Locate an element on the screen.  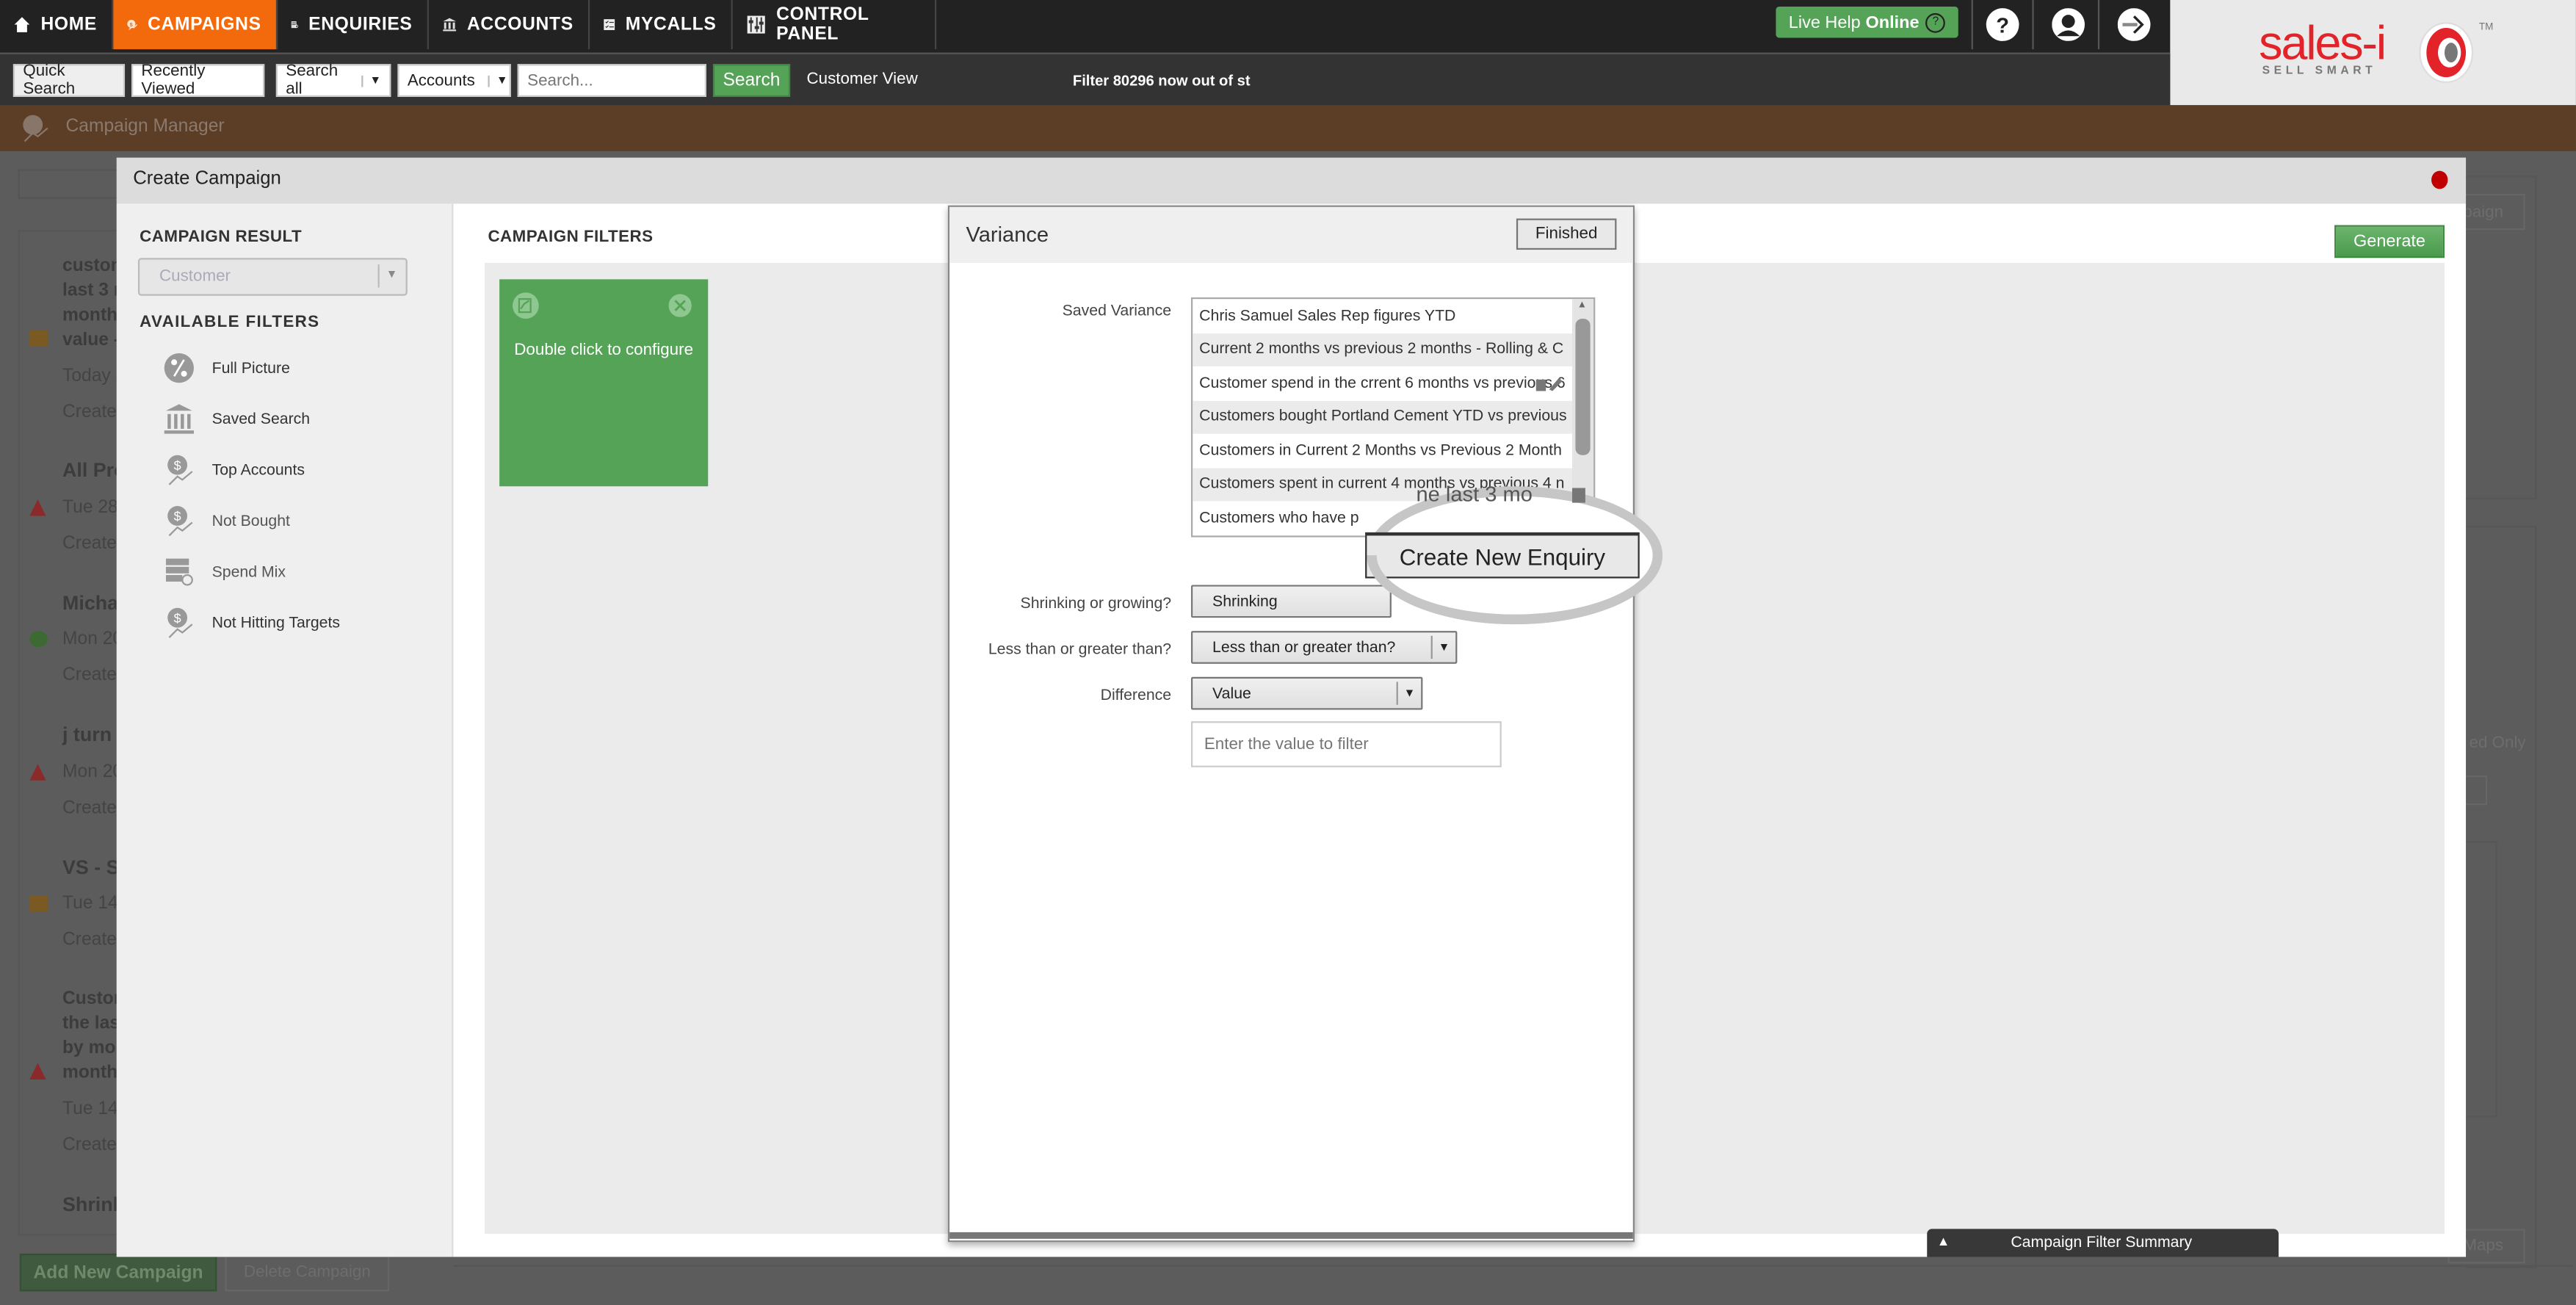
question-circle-icon: ? is located at coordinates (1935, 22).